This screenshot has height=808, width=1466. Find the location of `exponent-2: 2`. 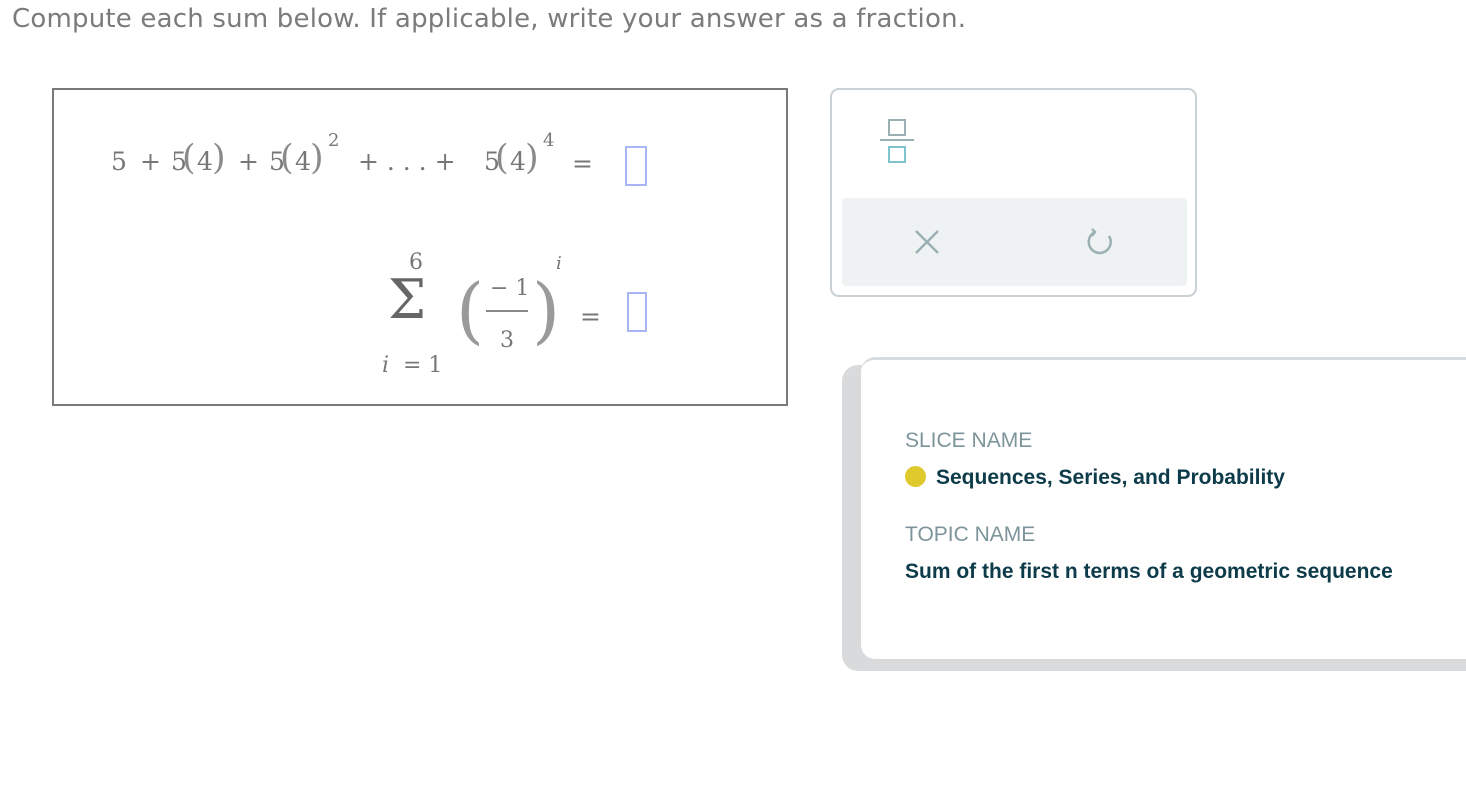

exponent-2: 2 is located at coordinates (334, 140).